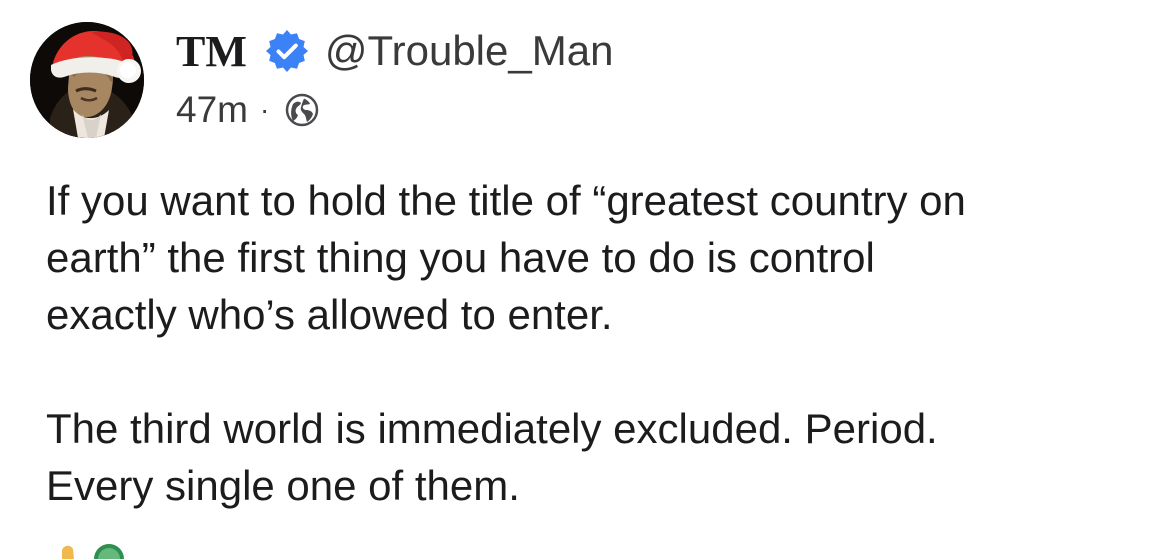 The image size is (1170, 559). I want to click on post-header: TM @Trouble_Man, so click(394, 51).